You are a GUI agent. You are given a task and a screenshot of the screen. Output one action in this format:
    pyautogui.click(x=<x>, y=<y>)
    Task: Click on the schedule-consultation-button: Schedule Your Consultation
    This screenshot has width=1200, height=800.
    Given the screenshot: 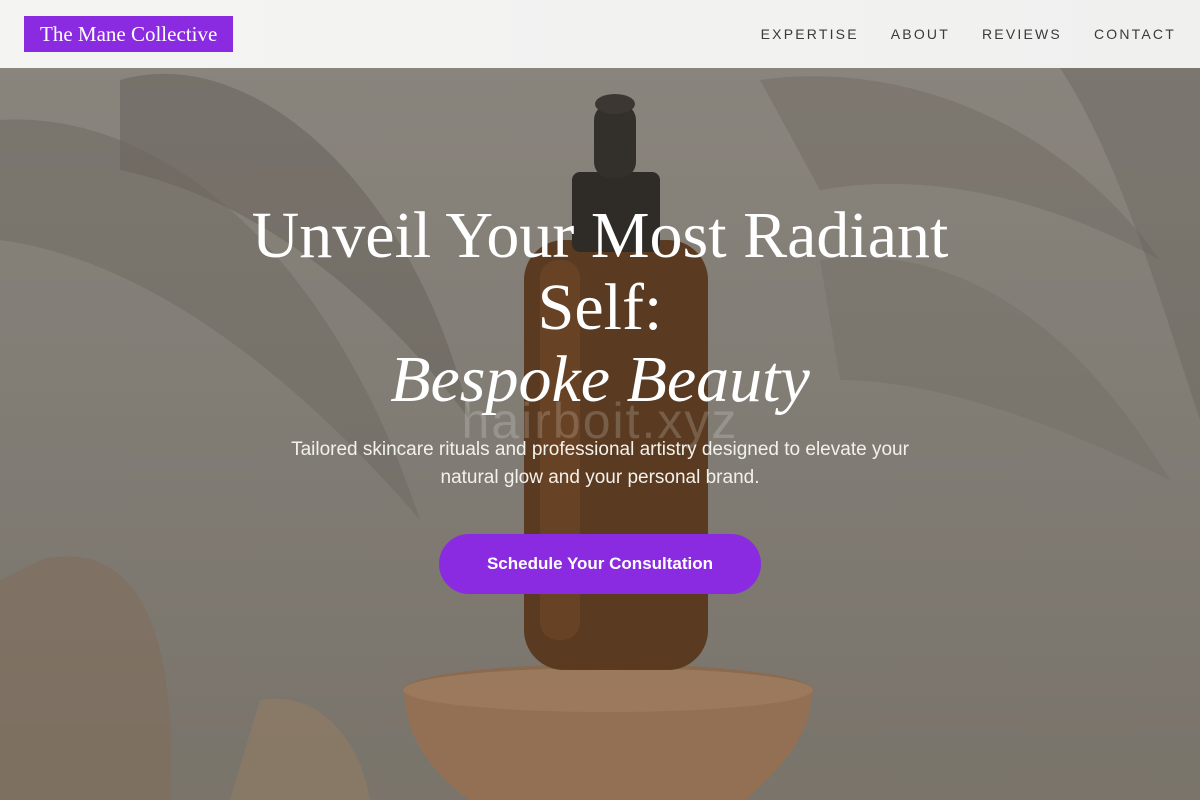 What is the action you would take?
    pyautogui.click(x=600, y=564)
    